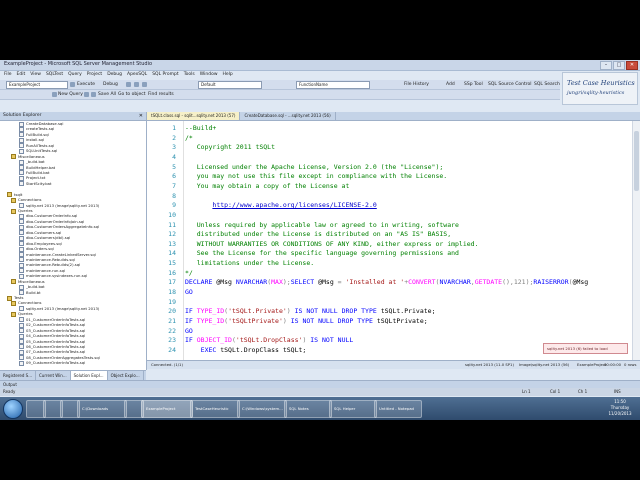  What do you see at coordinates (86, 84) in the screenshot?
I see `execute-button: Execute` at bounding box center [86, 84].